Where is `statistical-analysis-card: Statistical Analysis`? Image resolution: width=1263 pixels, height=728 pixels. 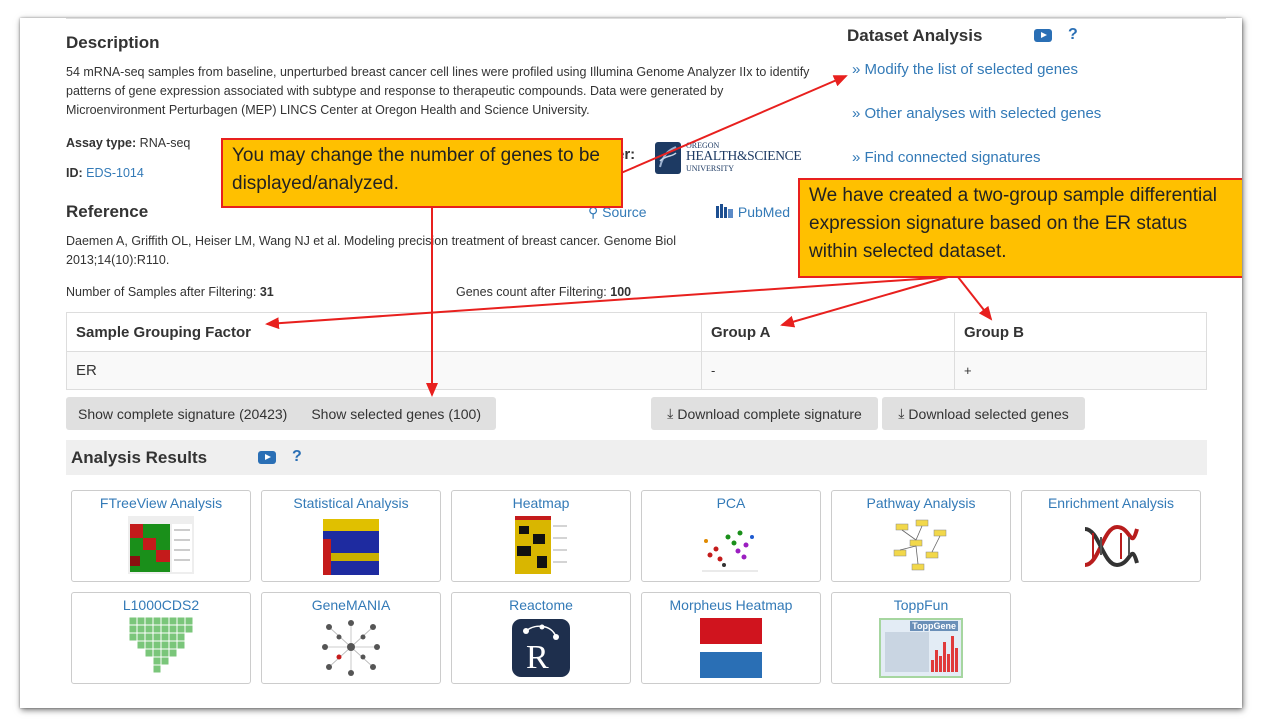
statistical-analysis-card: Statistical Analysis is located at coordinates (351, 536).